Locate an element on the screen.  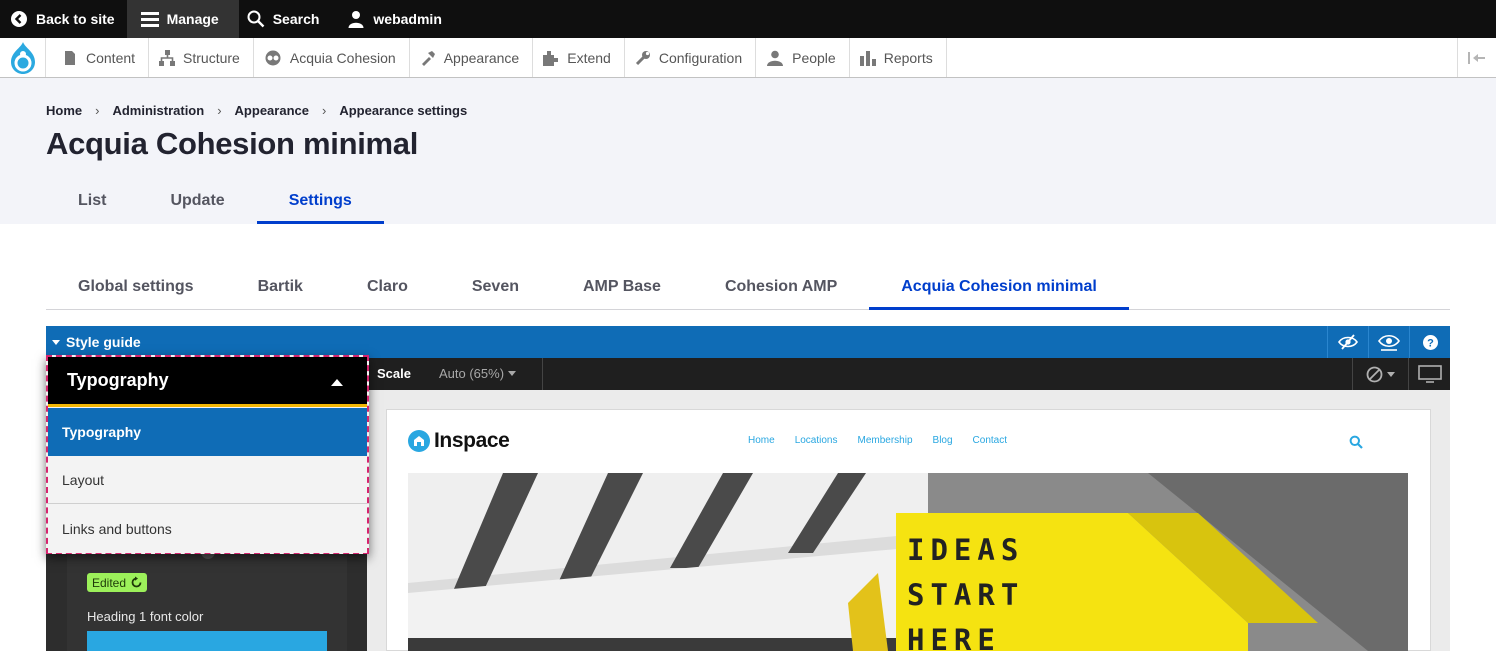
caret-down-icon is located at coordinates (56, 342).